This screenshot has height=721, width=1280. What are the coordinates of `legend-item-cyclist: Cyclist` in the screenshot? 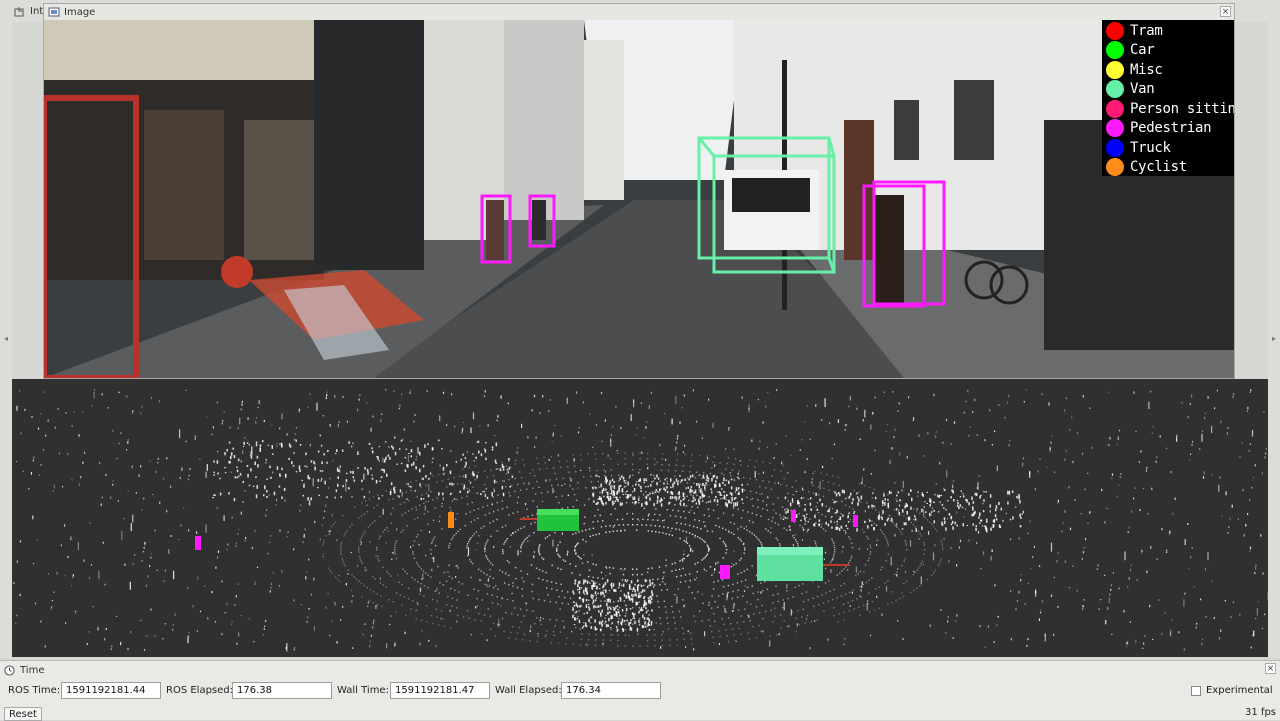 It's located at (1168, 168).